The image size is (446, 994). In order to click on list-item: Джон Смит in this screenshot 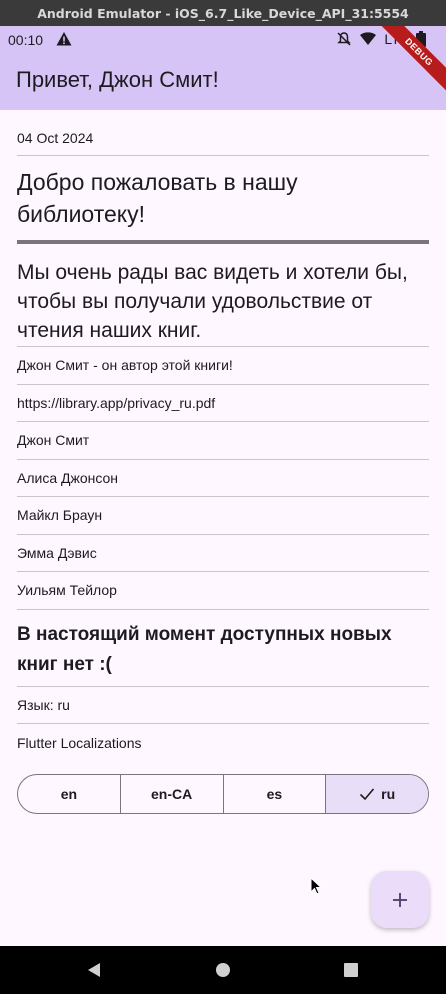, I will do `click(223, 441)`.